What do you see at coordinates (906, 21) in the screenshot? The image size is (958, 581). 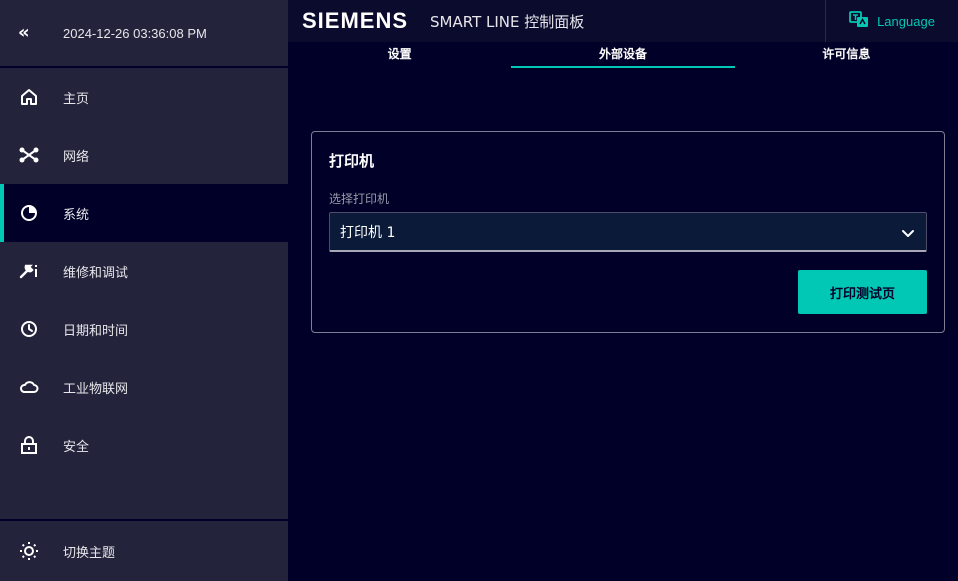 I see `language-label: Language` at bounding box center [906, 21].